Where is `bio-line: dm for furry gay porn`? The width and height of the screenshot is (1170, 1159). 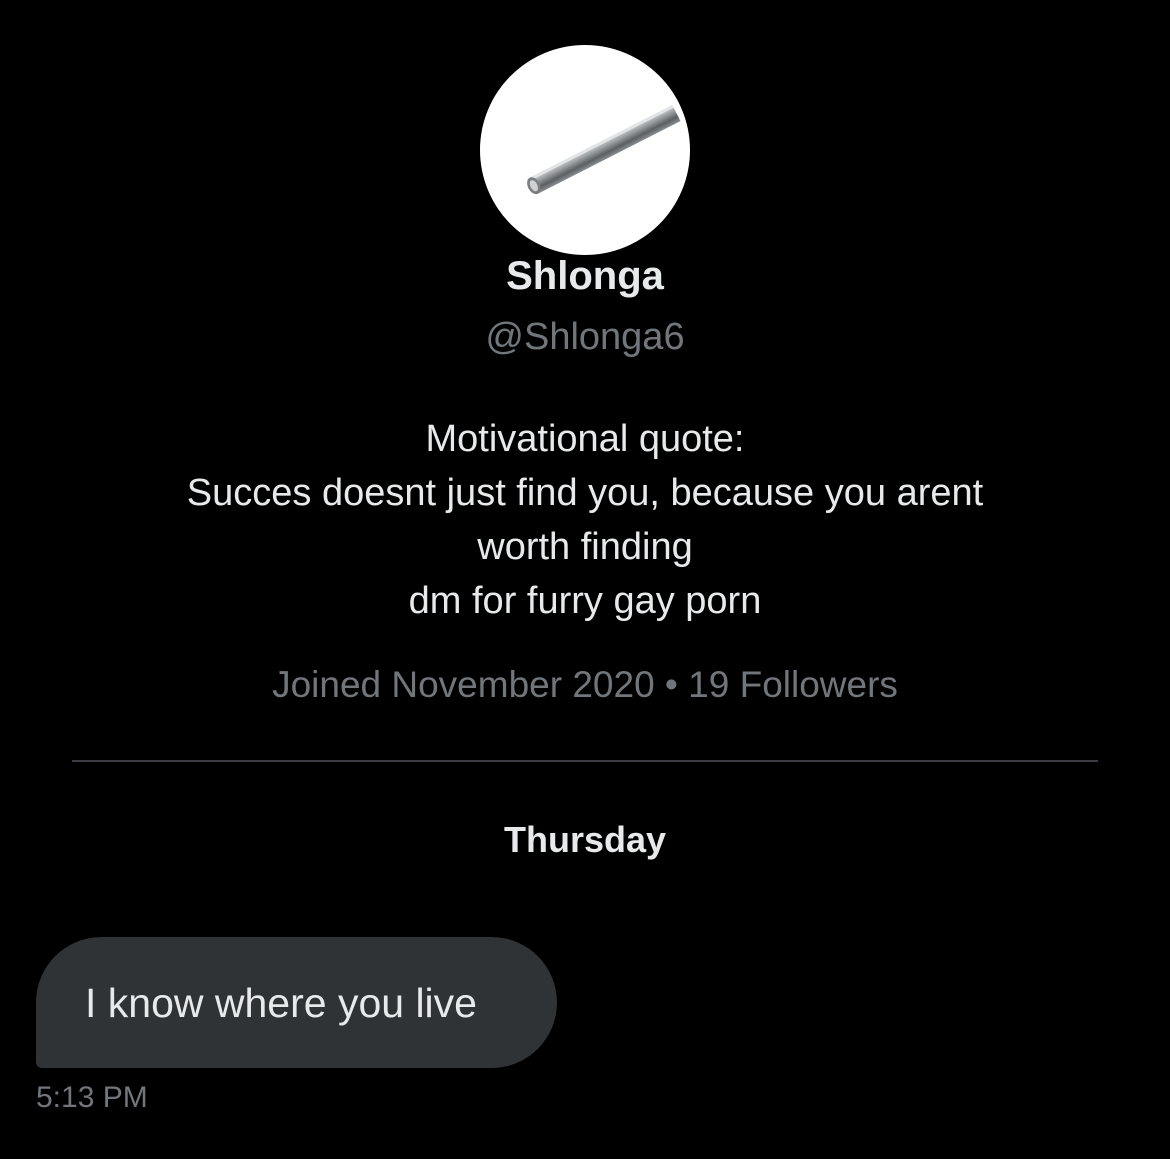 bio-line: dm for furry gay porn is located at coordinates (585, 601).